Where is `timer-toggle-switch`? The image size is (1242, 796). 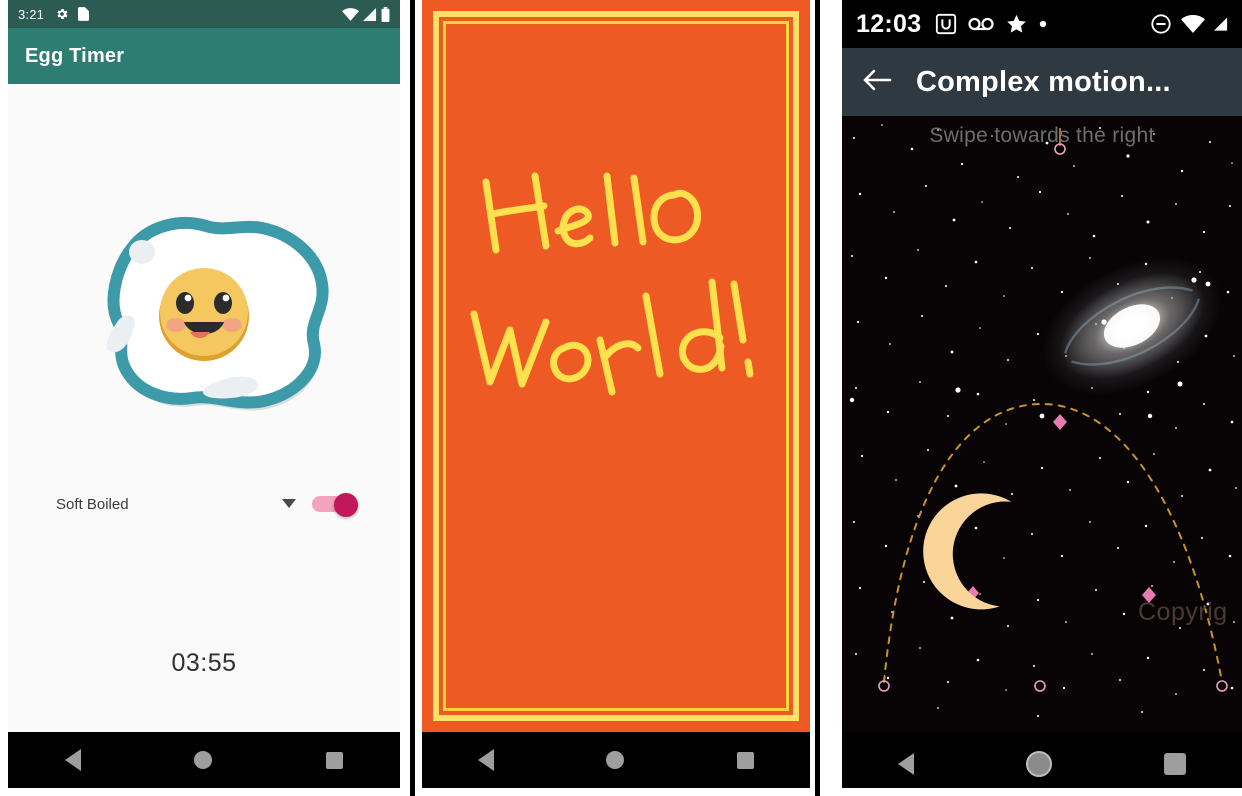
timer-toggle-switch is located at coordinates (335, 505).